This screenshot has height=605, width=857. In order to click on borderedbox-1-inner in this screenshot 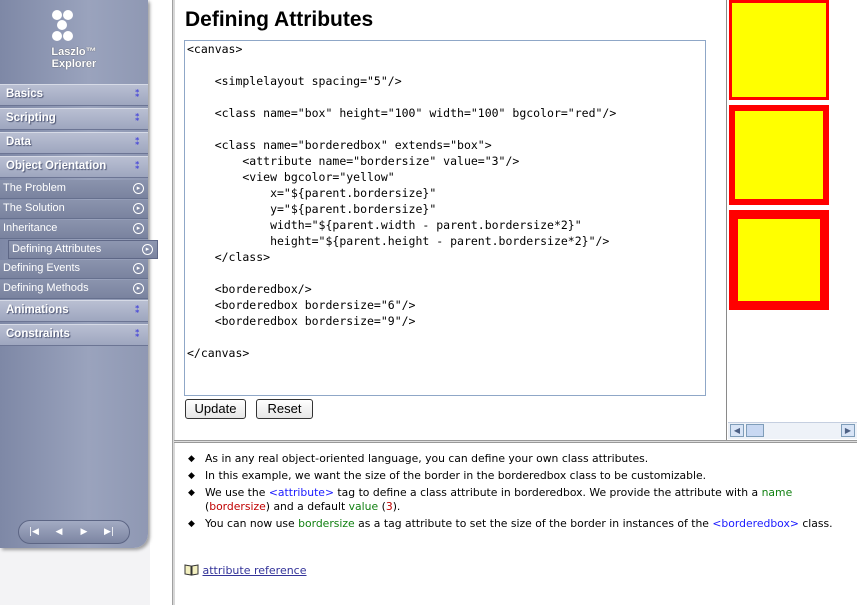, I will do `click(779, 50)`.